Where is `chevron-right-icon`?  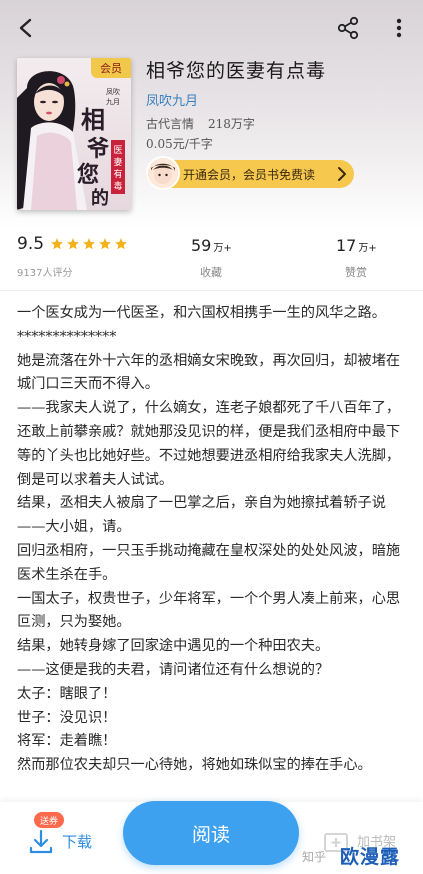 chevron-right-icon is located at coordinates (342, 174).